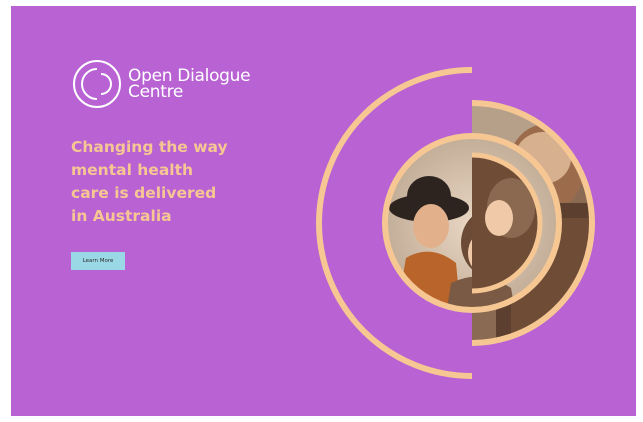 The image size is (643, 422). I want to click on brand-logo: Open Dialogue Centre, so click(161, 84).